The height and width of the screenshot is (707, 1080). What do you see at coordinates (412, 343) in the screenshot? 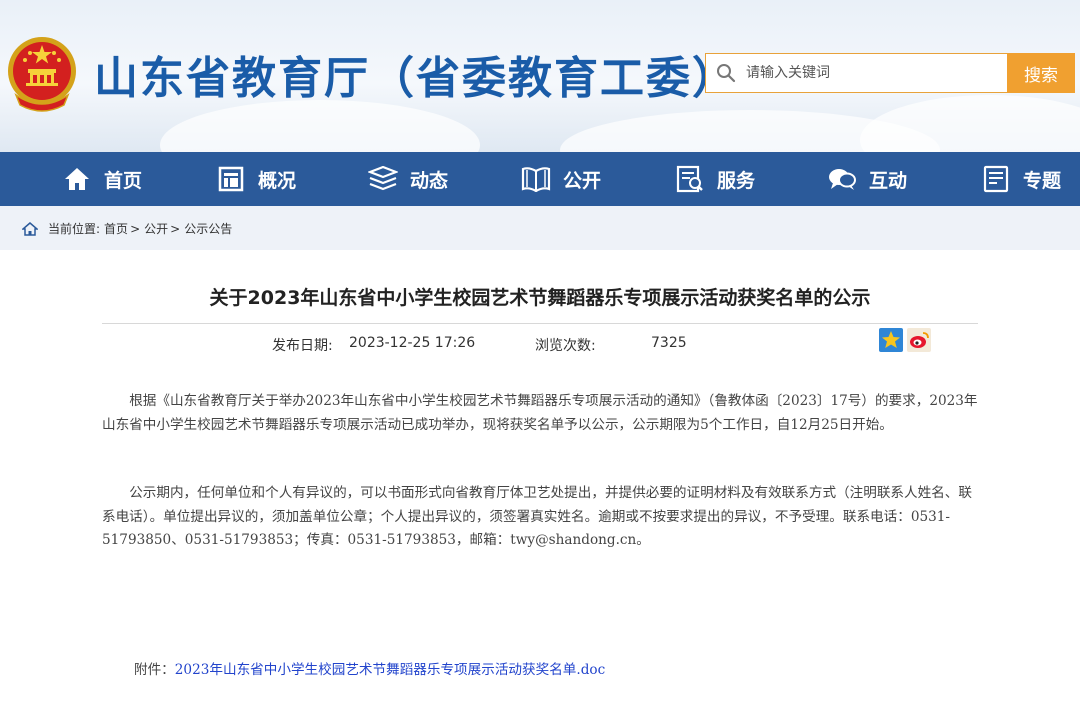
I see `publish-date: 2023-12-25 17:26` at bounding box center [412, 343].